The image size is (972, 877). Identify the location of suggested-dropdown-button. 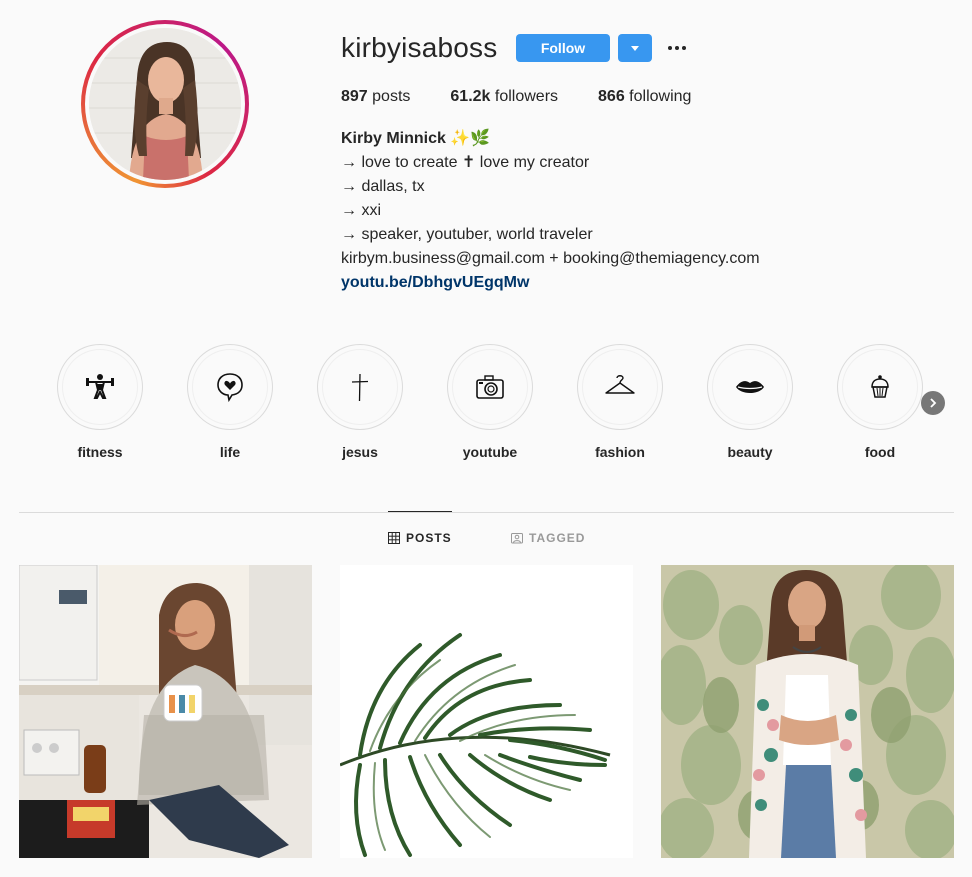
(635, 48).